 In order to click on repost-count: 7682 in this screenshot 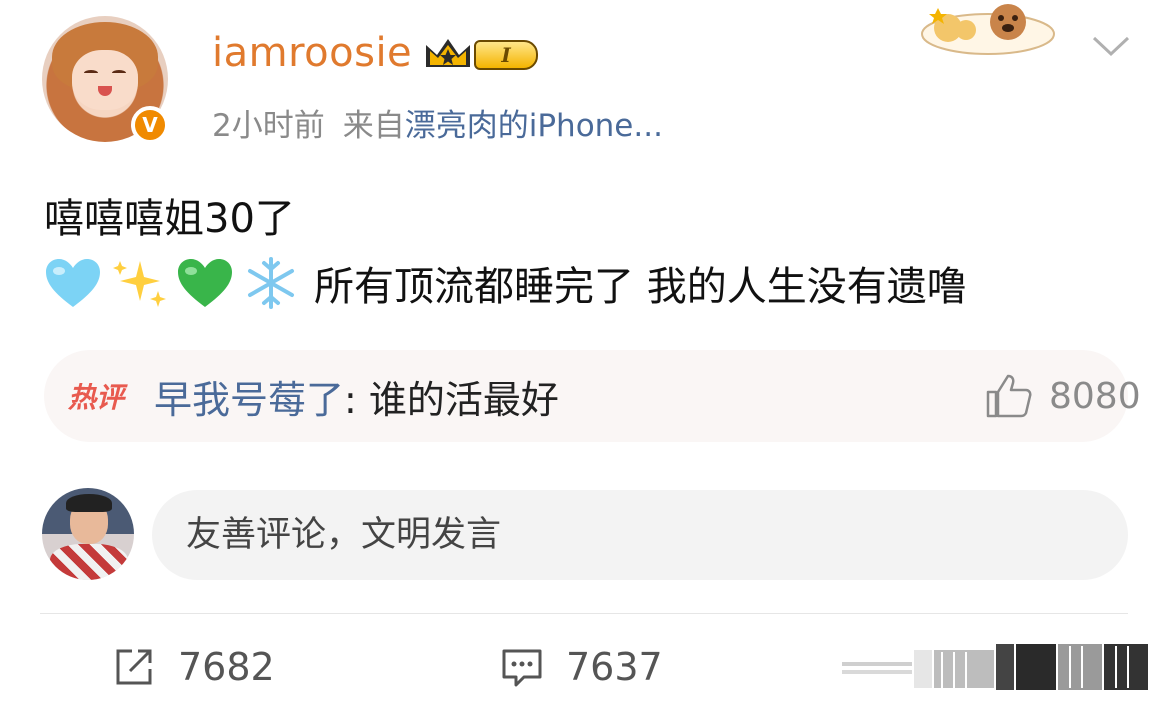, I will do `click(226, 667)`.